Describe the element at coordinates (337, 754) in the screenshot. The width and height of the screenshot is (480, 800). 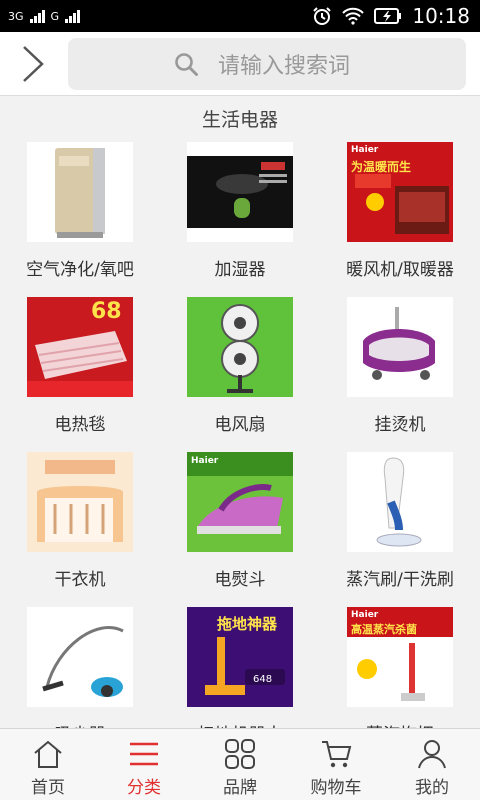
I see `cart-icon` at that location.